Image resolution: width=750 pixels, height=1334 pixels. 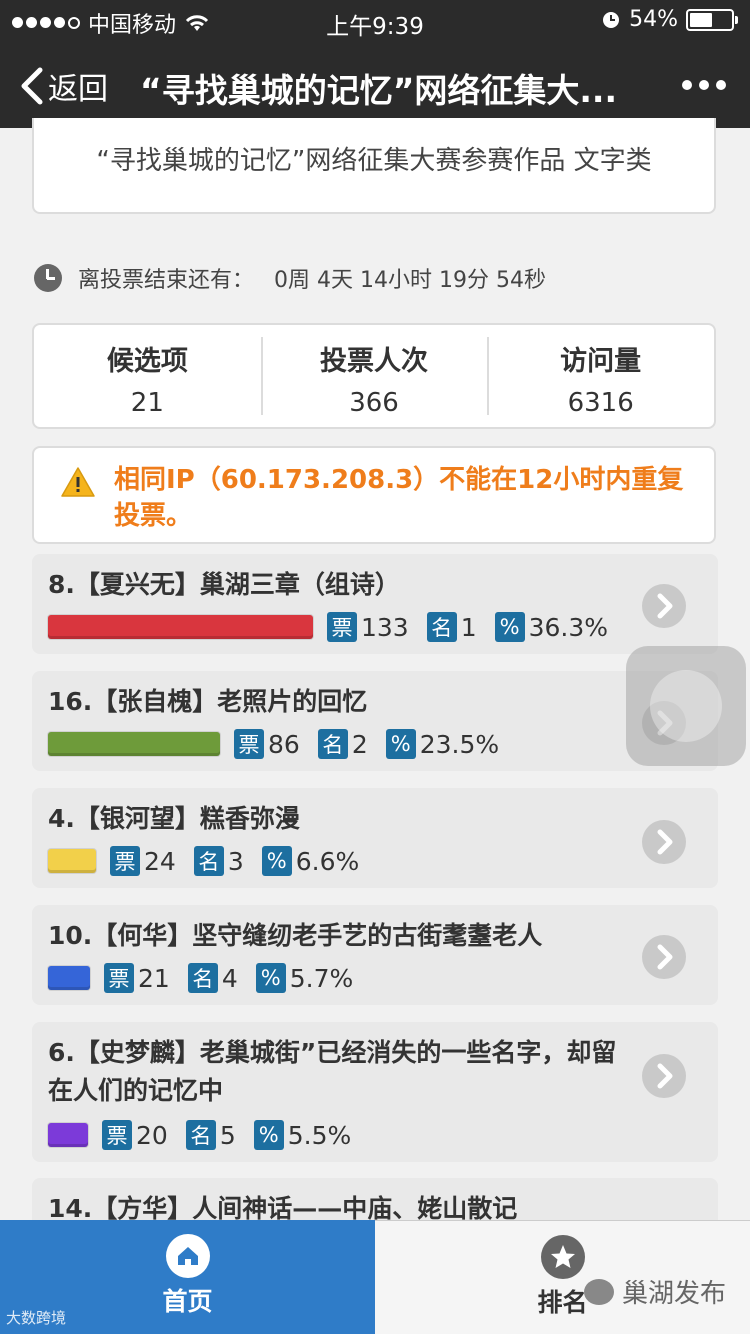 I want to click on rank-value: 1, so click(x=468, y=627).